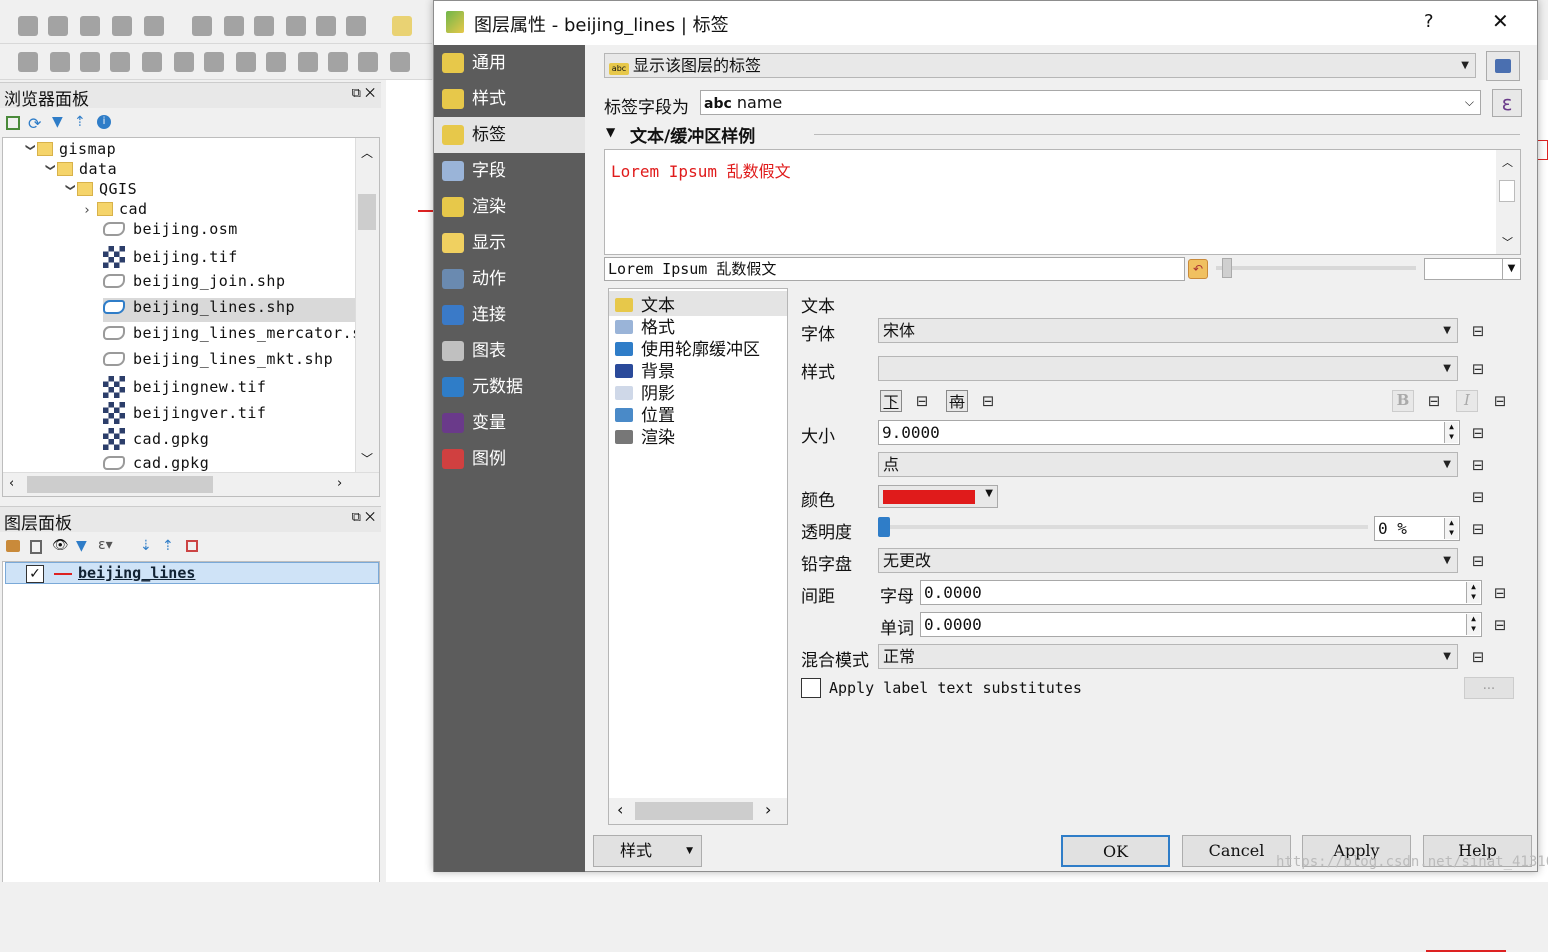  What do you see at coordinates (509, 459) in the screenshot?
I see `sidebar-item-11: 图例` at bounding box center [509, 459].